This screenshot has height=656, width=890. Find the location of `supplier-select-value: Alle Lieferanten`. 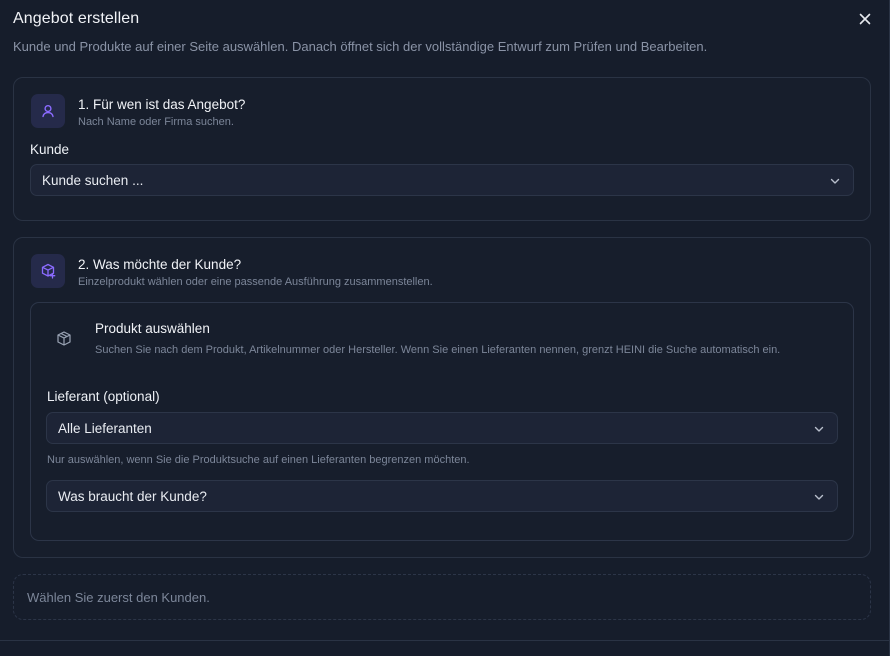

supplier-select-value: Alle Lieferanten is located at coordinates (105, 428).